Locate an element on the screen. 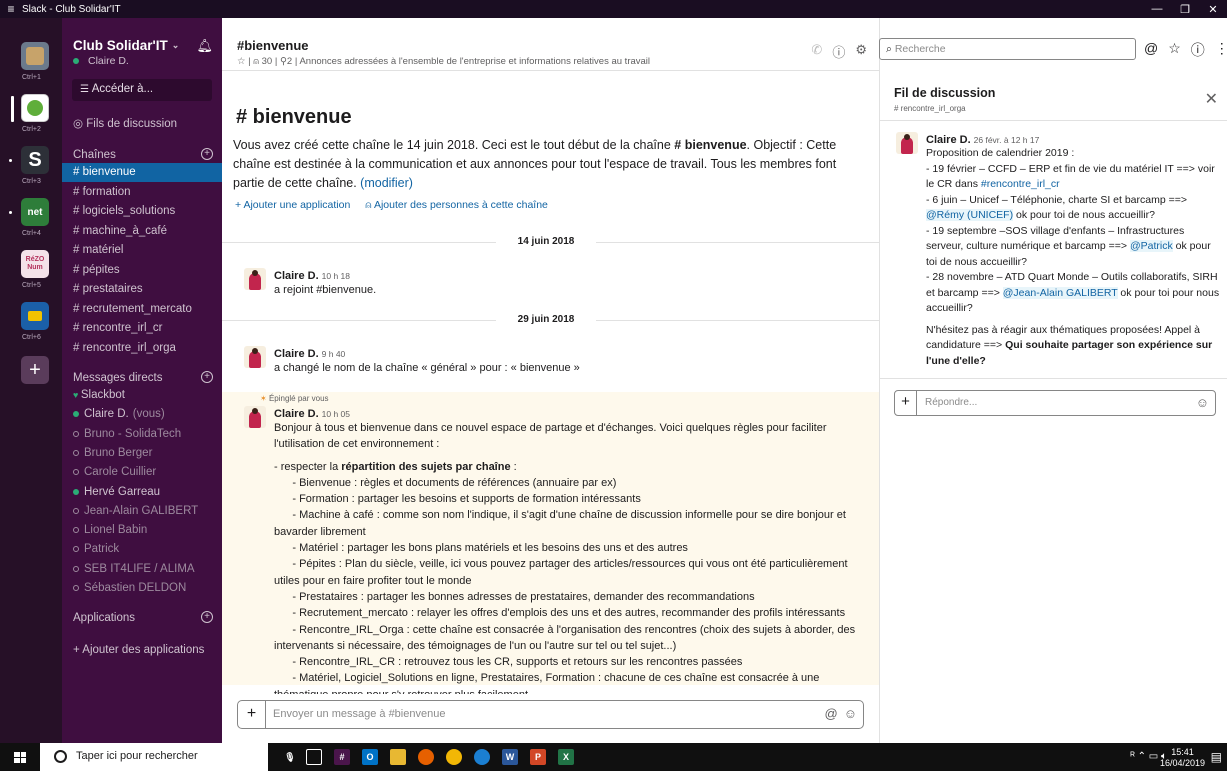  workspace-3: S is located at coordinates (35, 160).